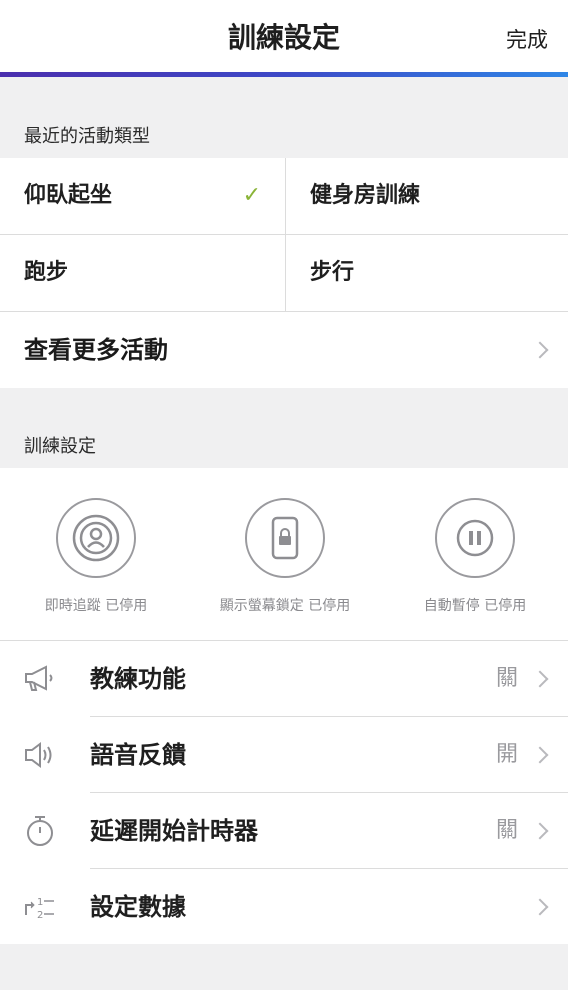 This screenshot has width=568, height=990. I want to click on activity-cell-situps: 仰臥起坐 ✓, so click(142, 196).